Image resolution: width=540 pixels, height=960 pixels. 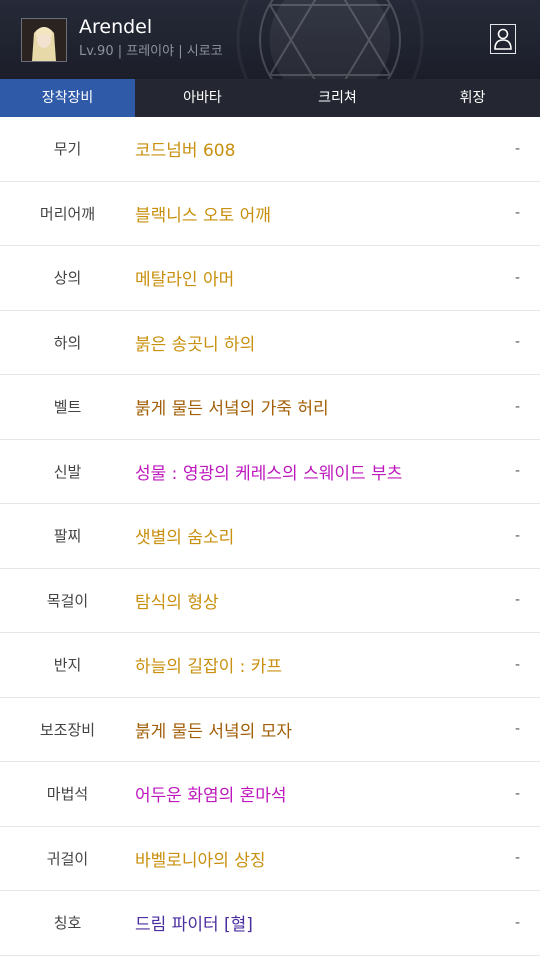 I want to click on item-name: 블랙니스 오토 어깨, so click(x=203, y=214).